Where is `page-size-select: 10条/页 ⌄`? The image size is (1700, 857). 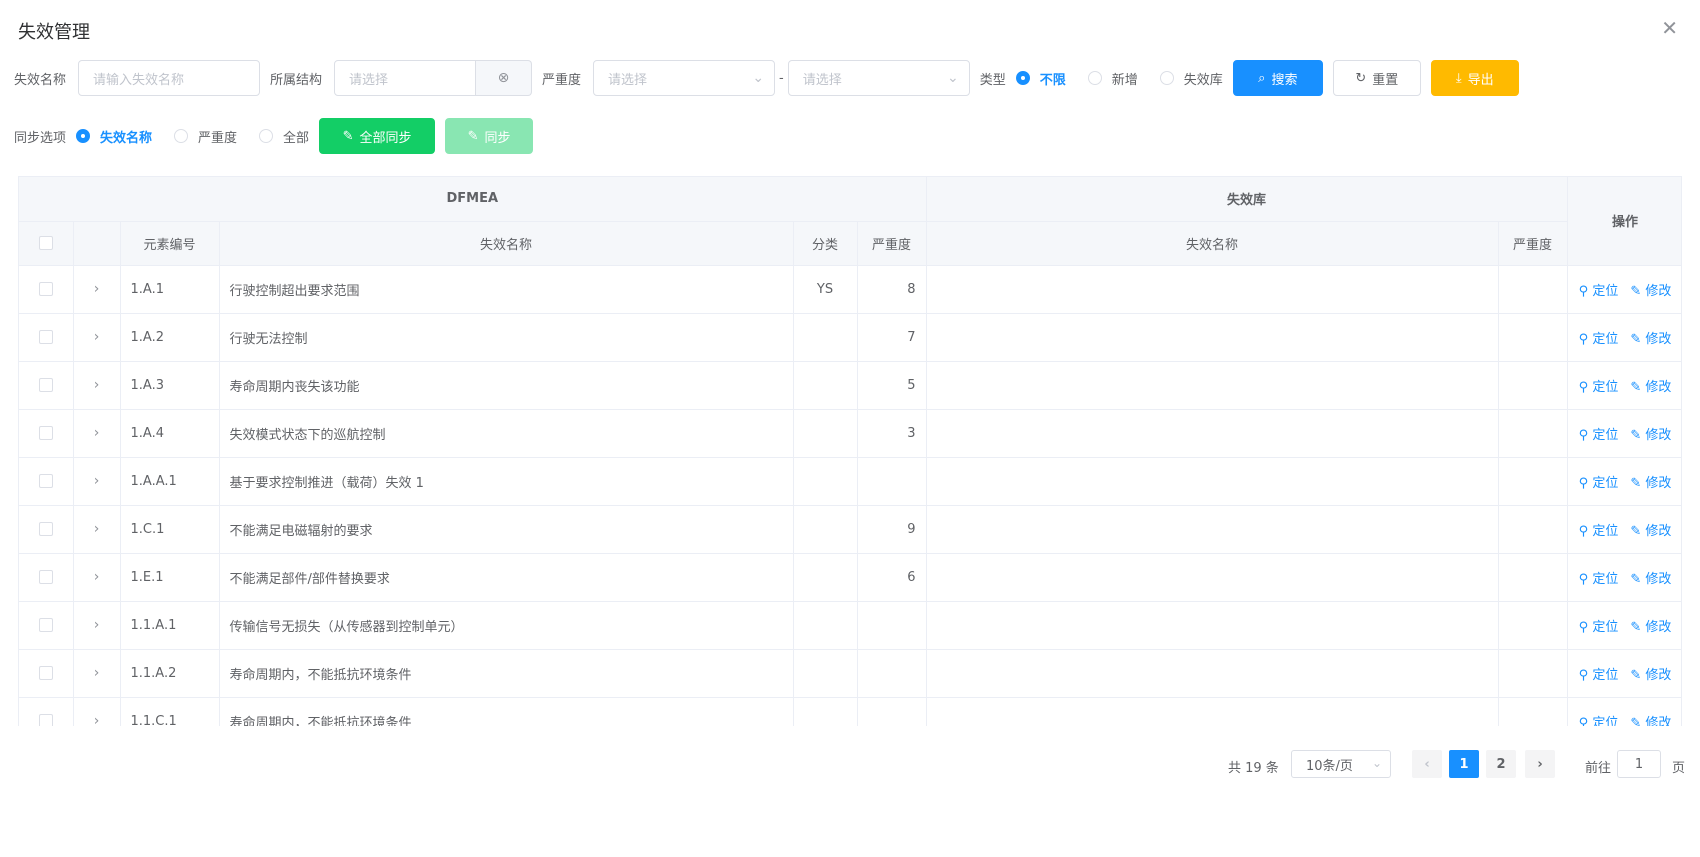 page-size-select: 10条/页 ⌄ is located at coordinates (1341, 764).